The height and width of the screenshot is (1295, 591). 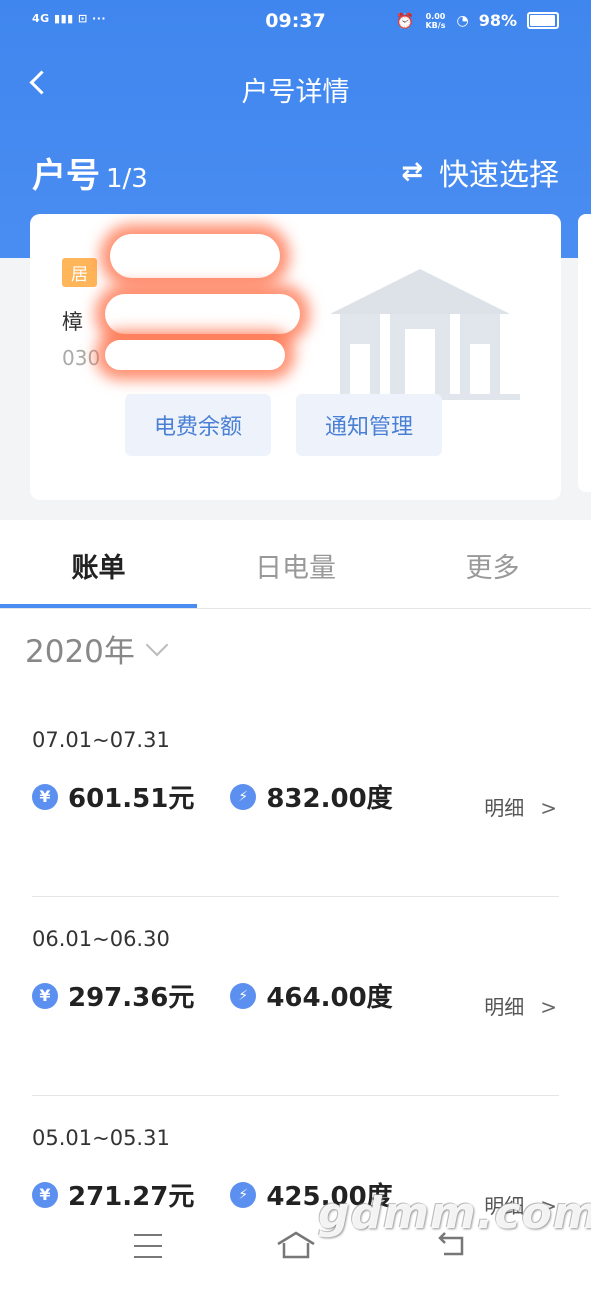 What do you see at coordinates (198, 425) in the screenshot?
I see `balance-button: 电费余额` at bounding box center [198, 425].